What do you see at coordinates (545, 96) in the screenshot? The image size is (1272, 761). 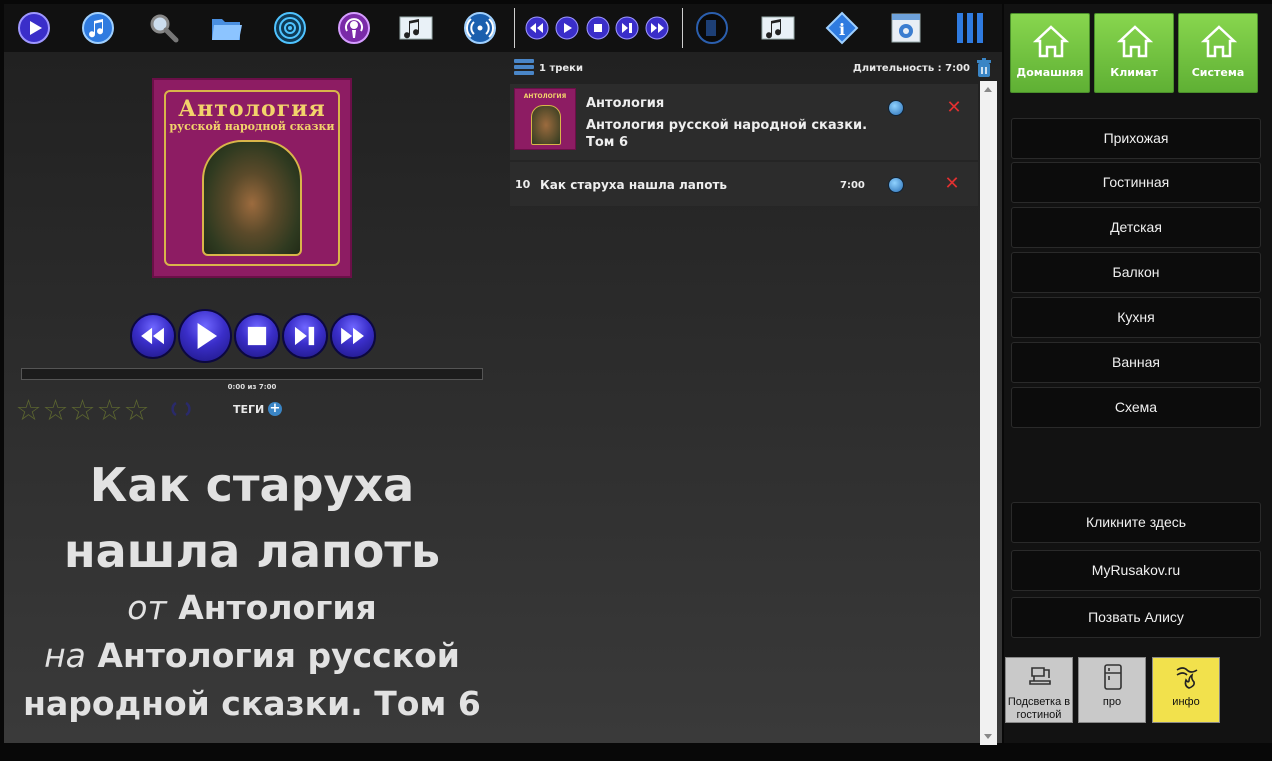 I see `thumbnail-title: АНТОЛОГИЯ` at bounding box center [545, 96].